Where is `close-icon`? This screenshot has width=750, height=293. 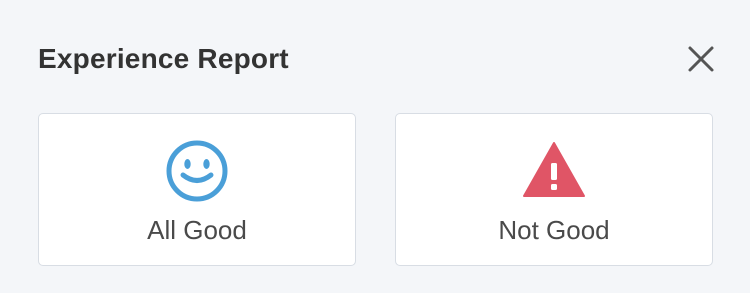 close-icon is located at coordinates (701, 59).